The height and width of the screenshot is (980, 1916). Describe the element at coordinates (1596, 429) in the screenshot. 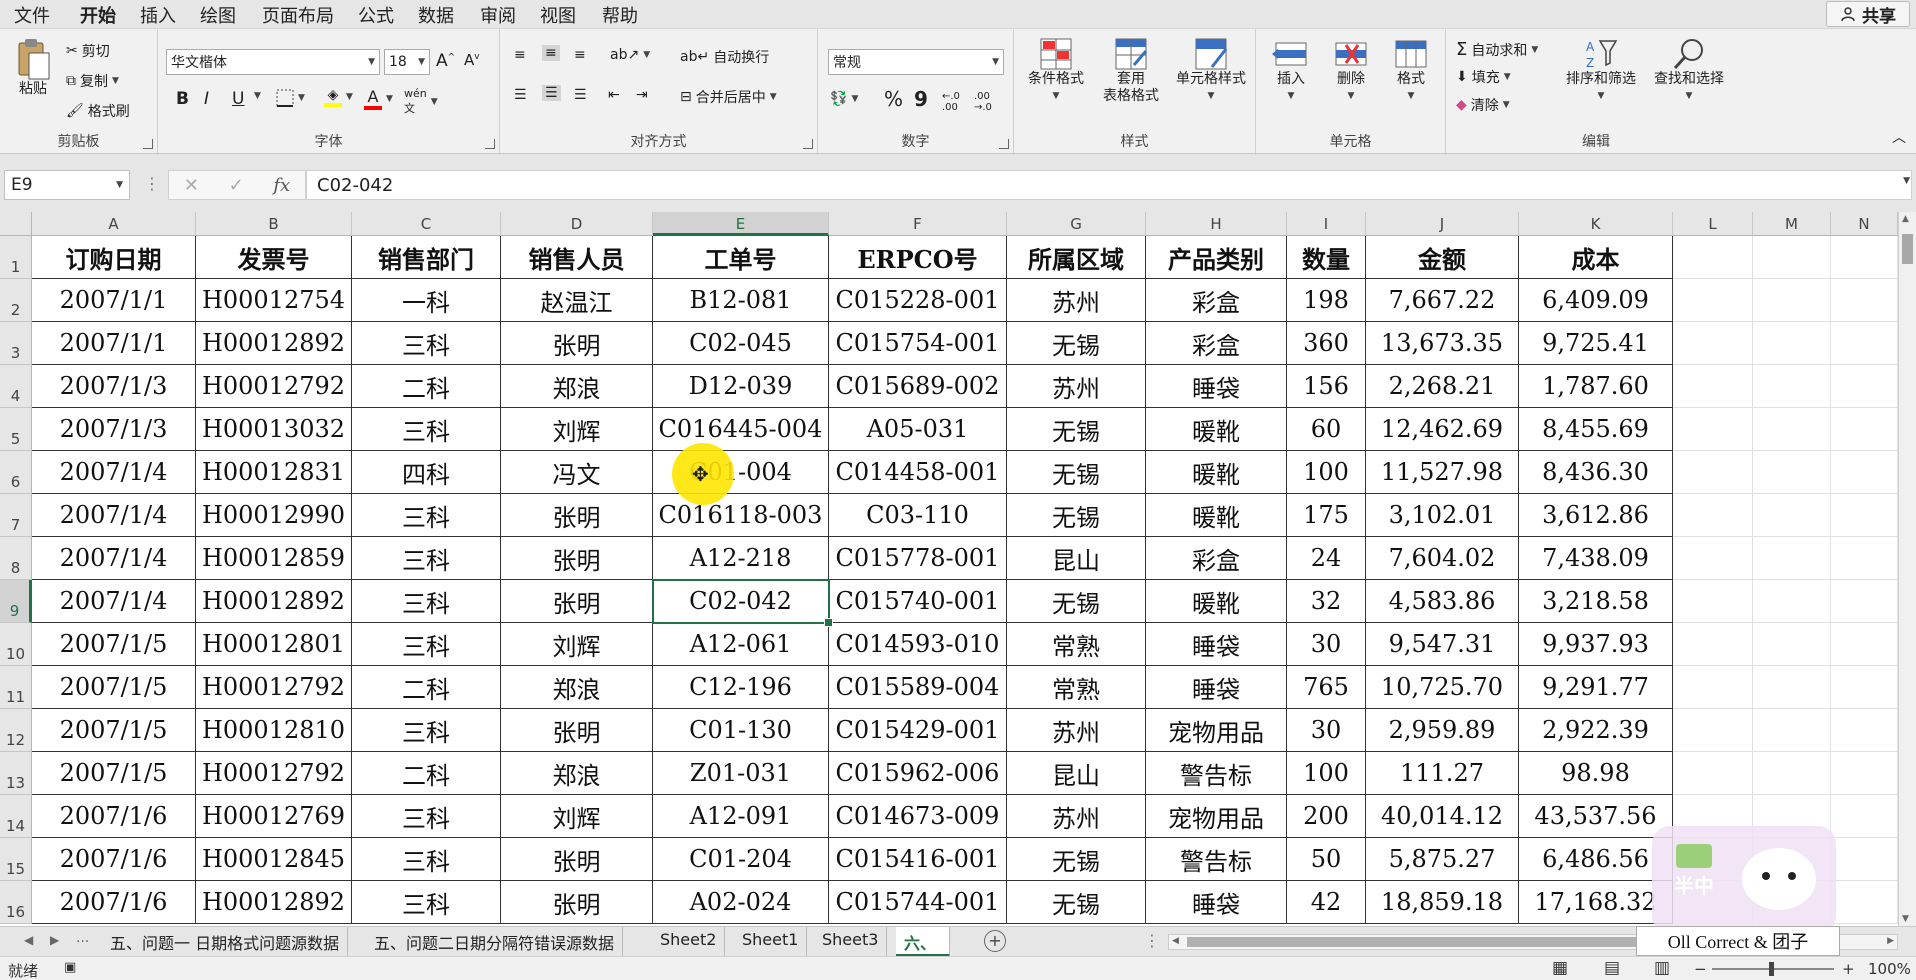

I see `cell-k5: 8,455.69` at that location.